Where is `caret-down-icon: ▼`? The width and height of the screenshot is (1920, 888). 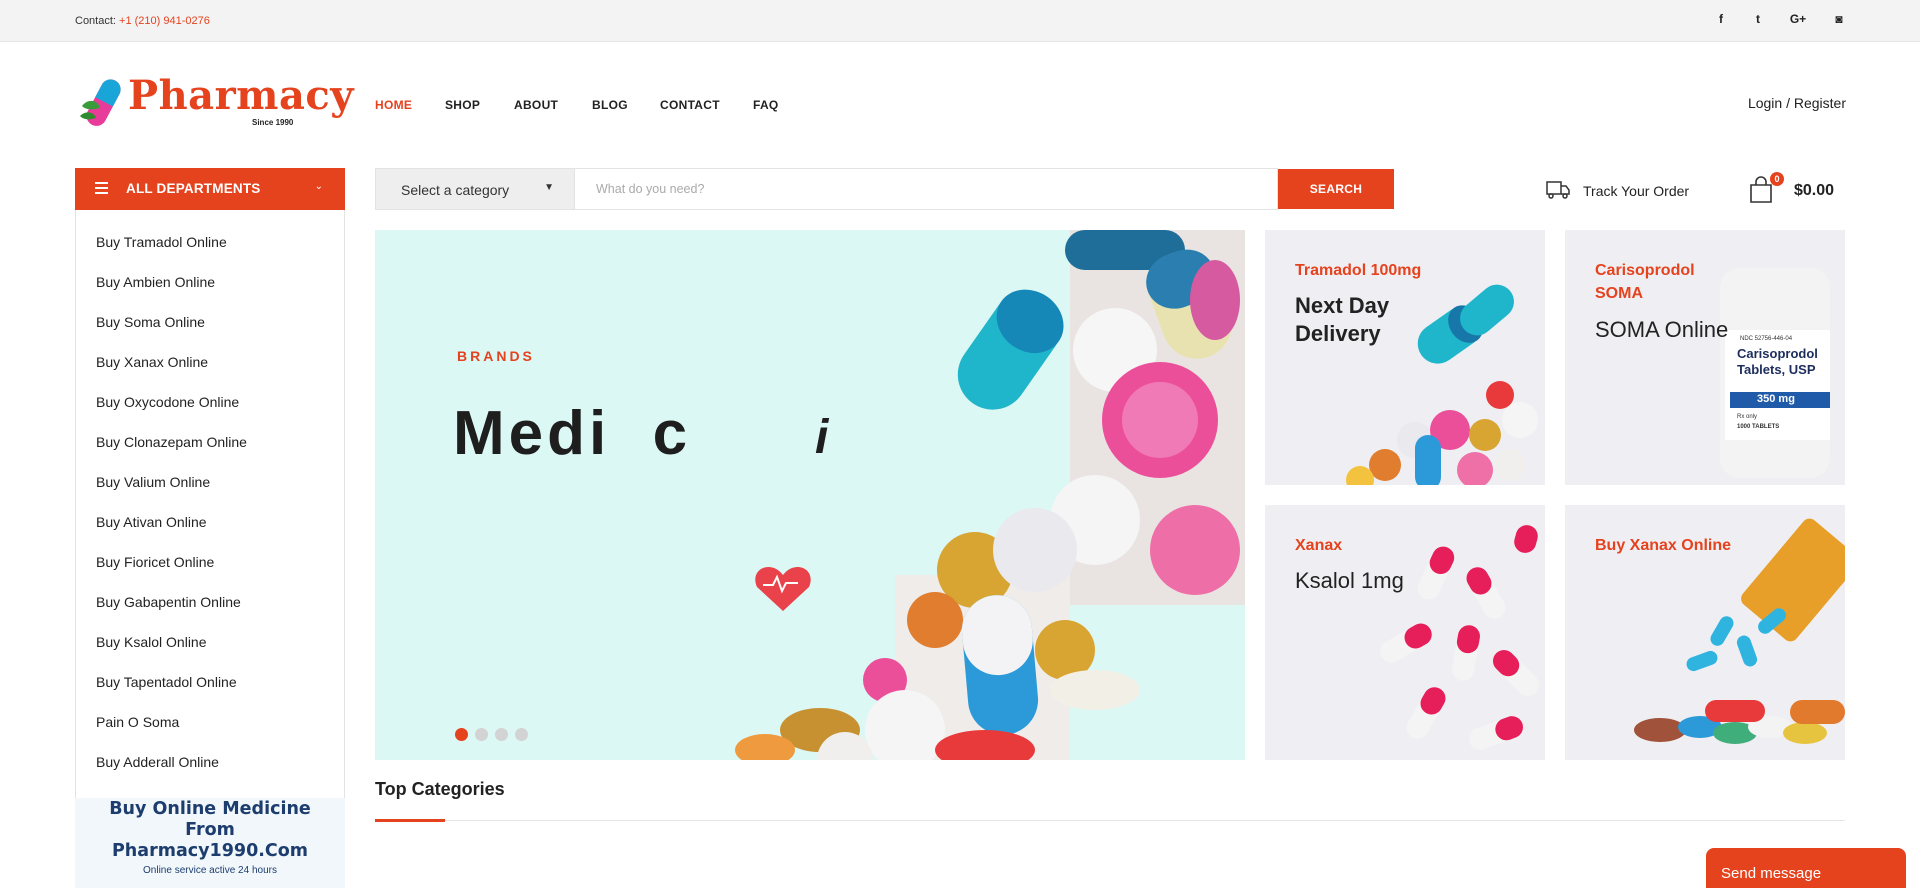 caret-down-icon: ▼ is located at coordinates (549, 187).